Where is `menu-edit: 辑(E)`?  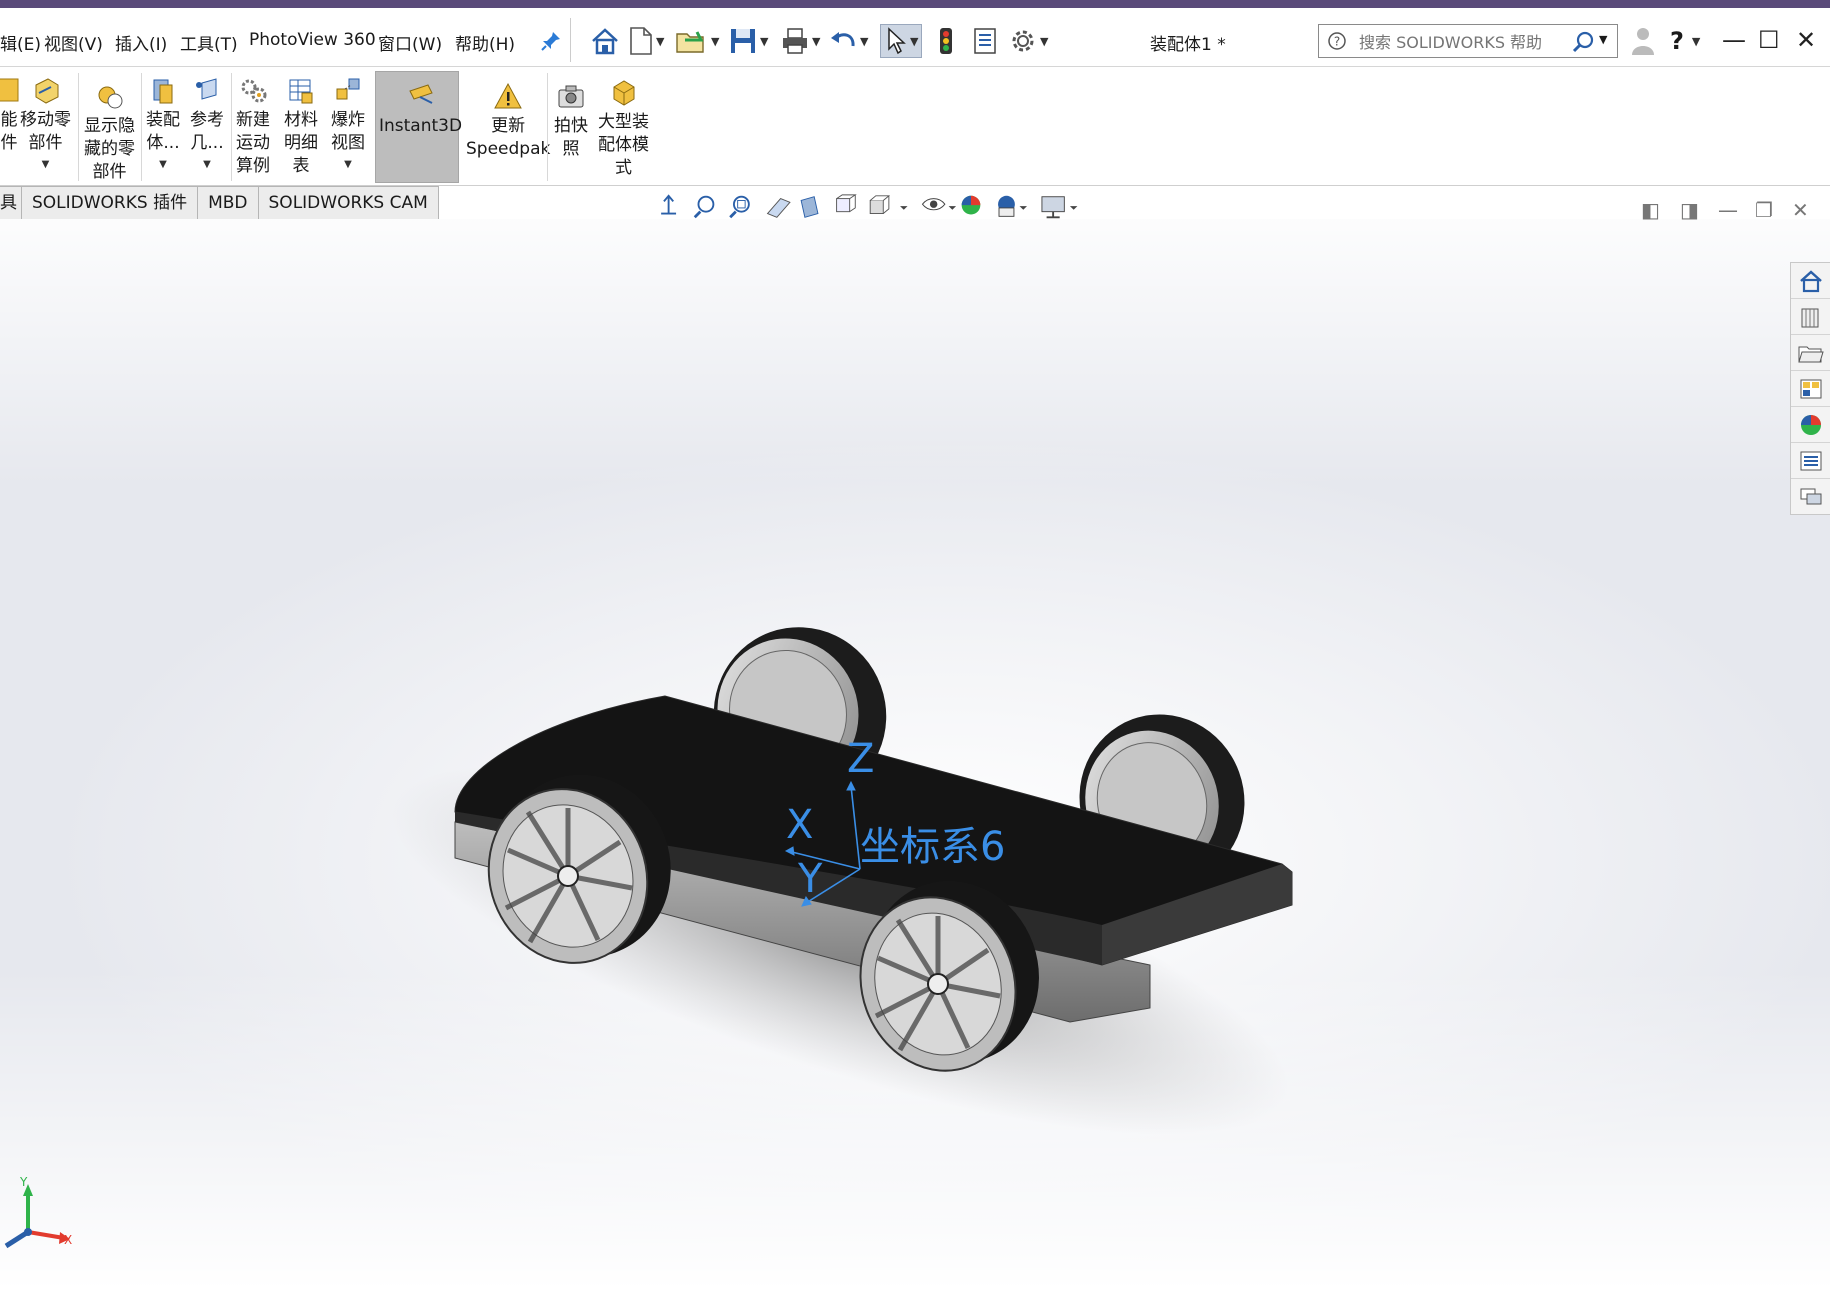
menu-edit: 辑(E) is located at coordinates (20, 42).